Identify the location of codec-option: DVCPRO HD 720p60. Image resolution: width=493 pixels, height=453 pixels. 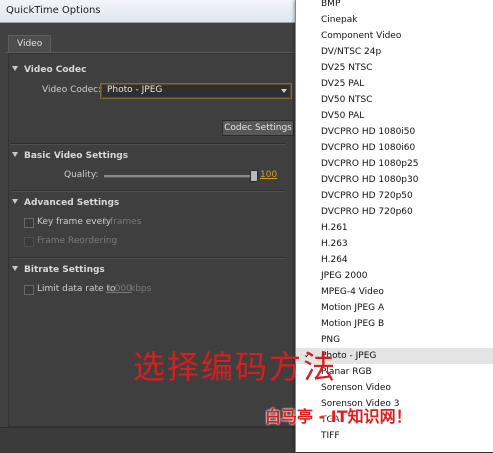
(394, 212).